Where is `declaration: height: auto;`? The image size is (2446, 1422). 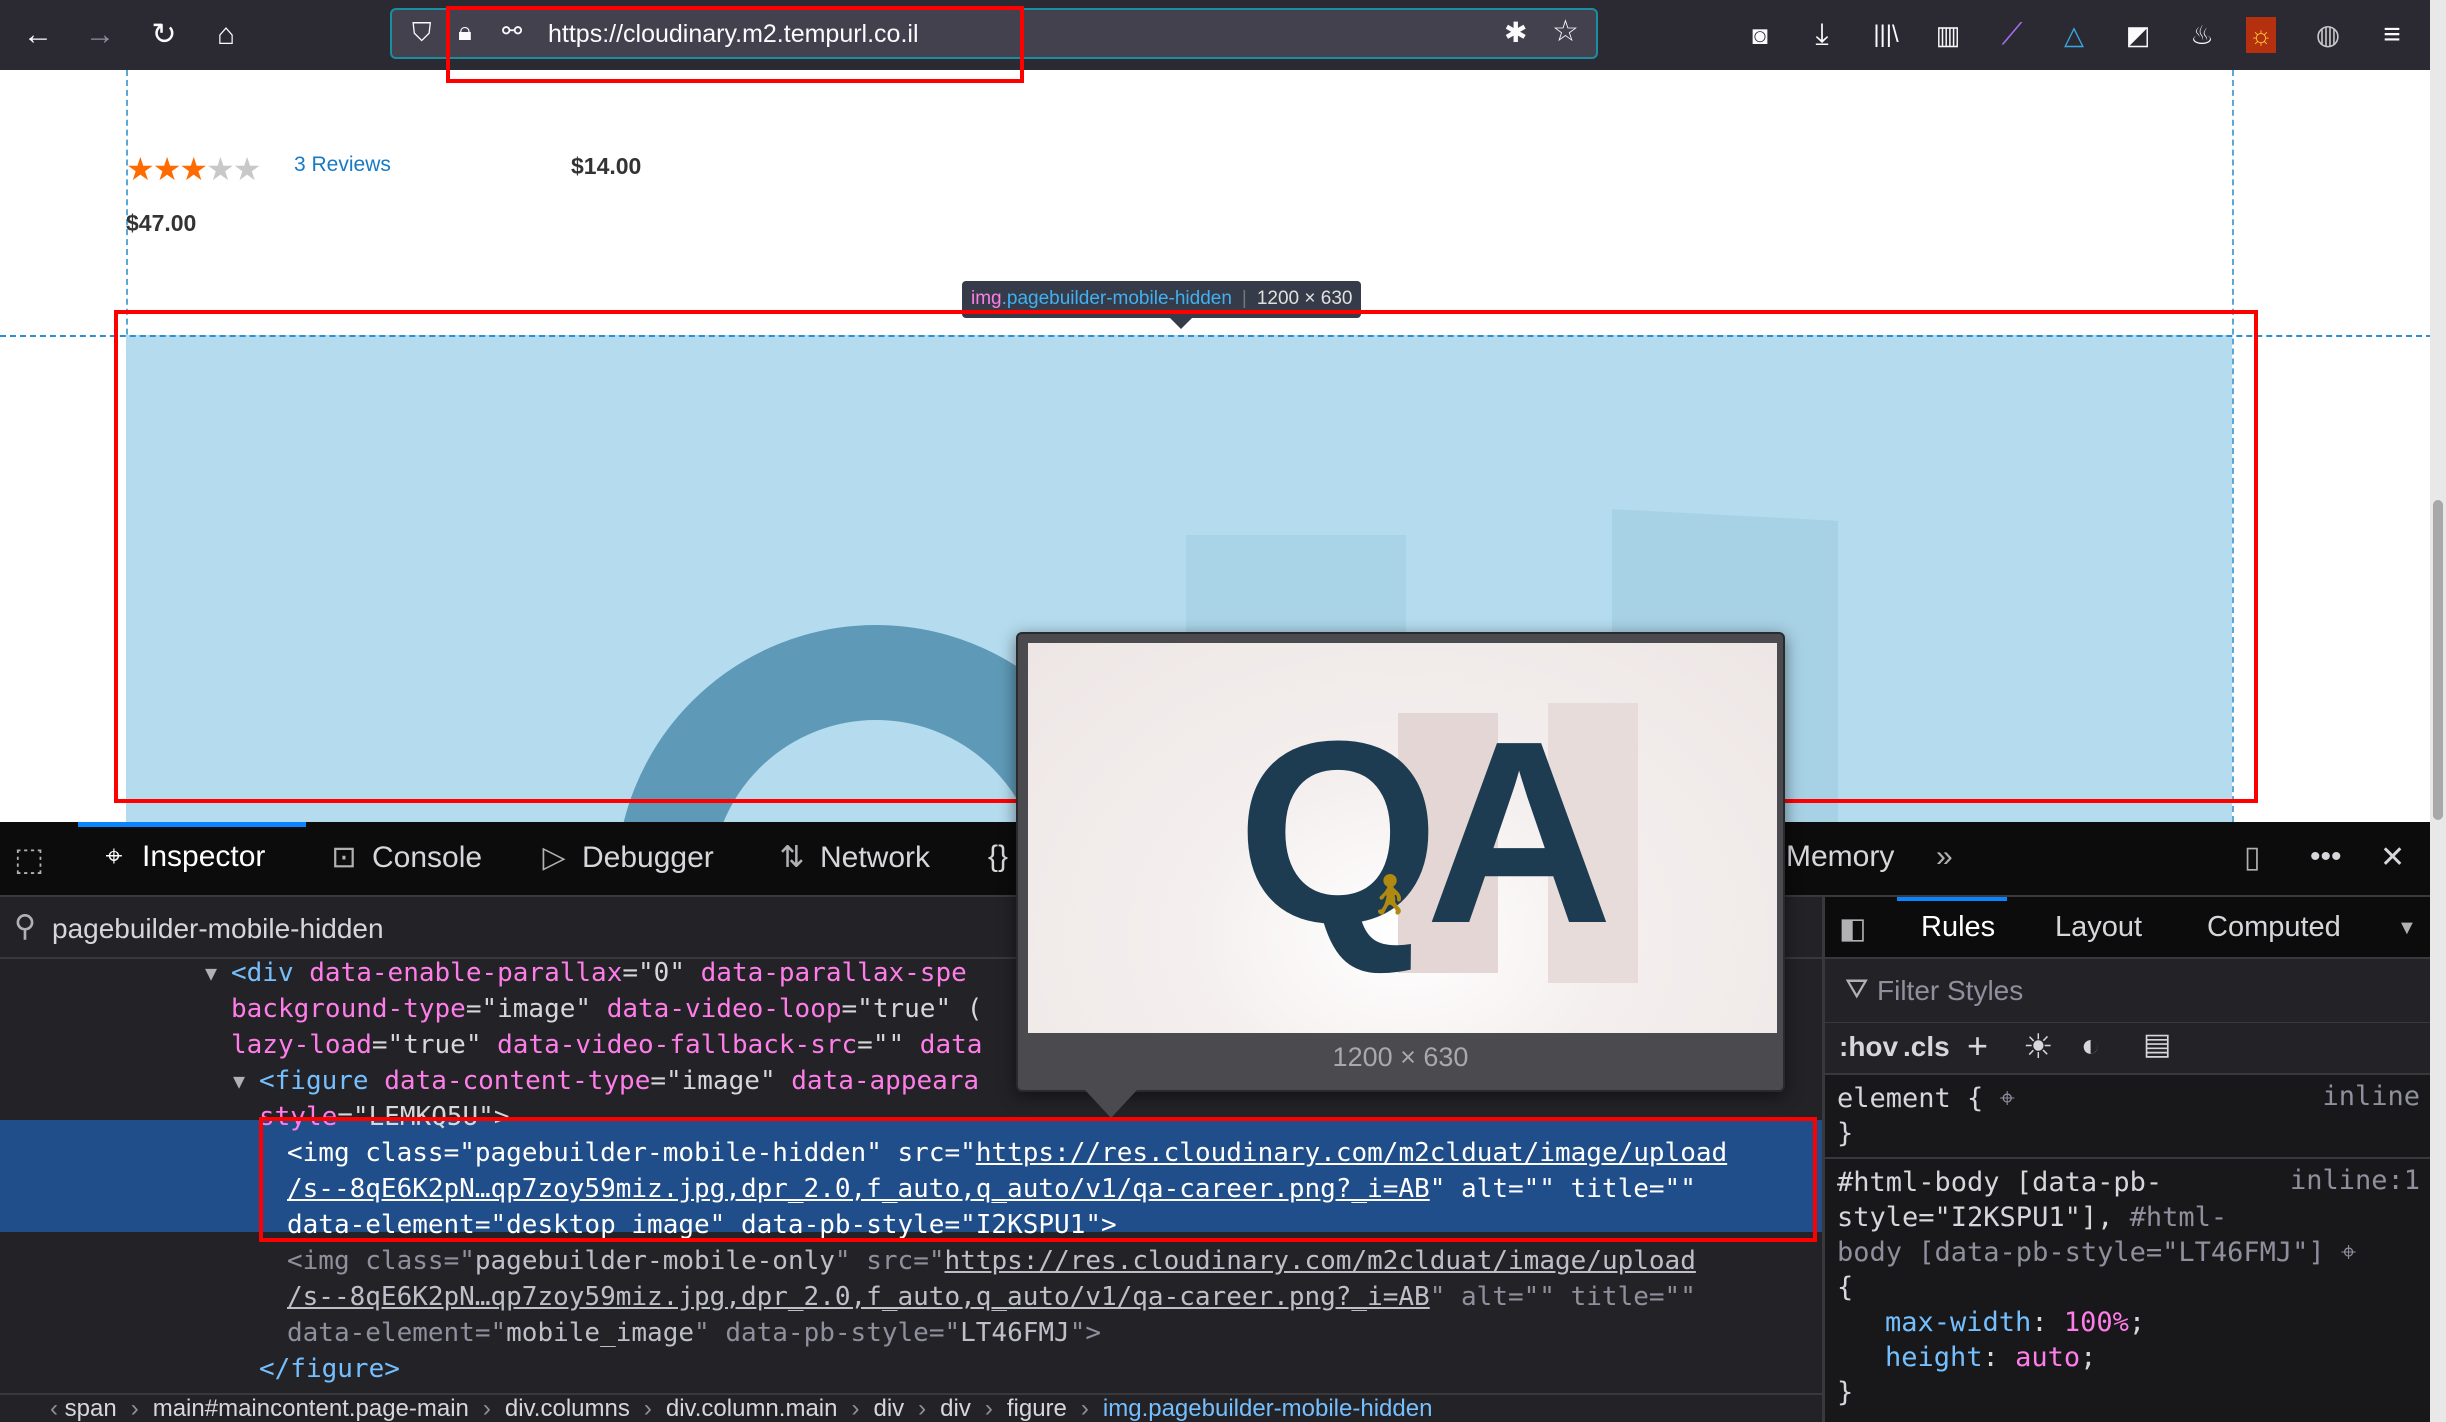 declaration: height: auto; is located at coordinates (1990, 1357).